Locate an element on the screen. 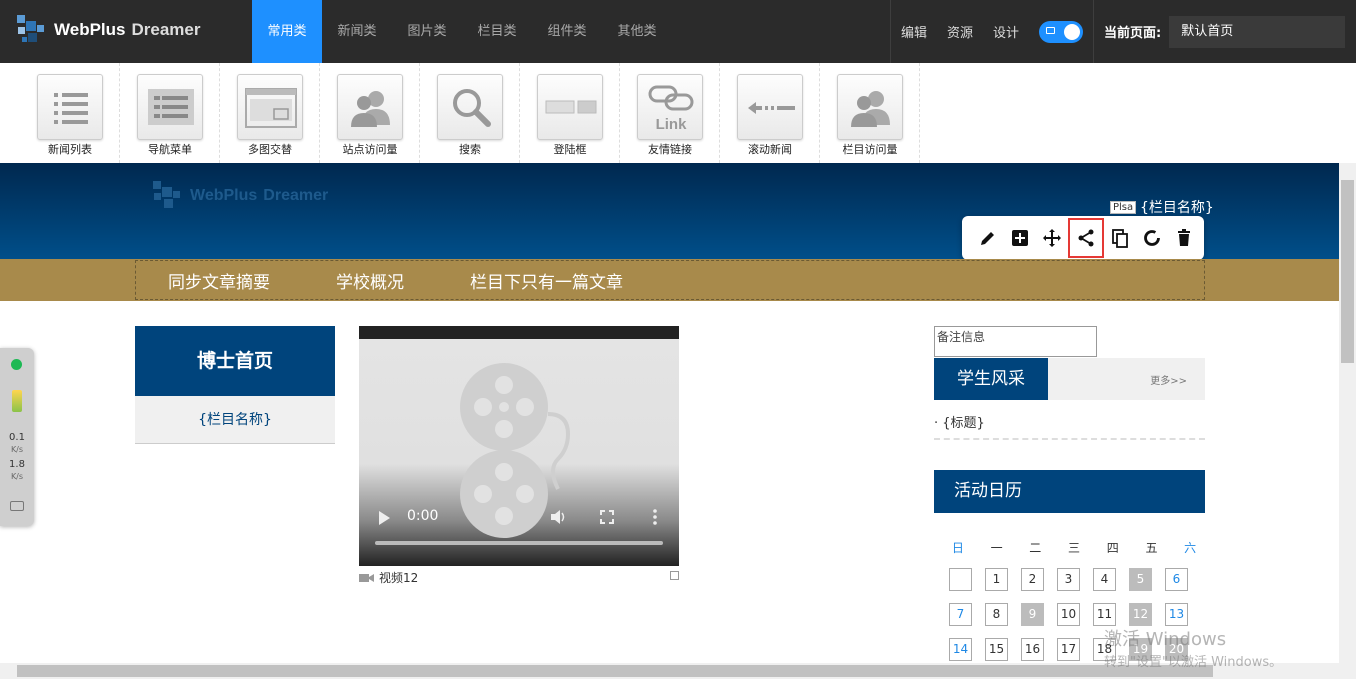  app-logo: WebPlus Dreamer is located at coordinates (107, 30).